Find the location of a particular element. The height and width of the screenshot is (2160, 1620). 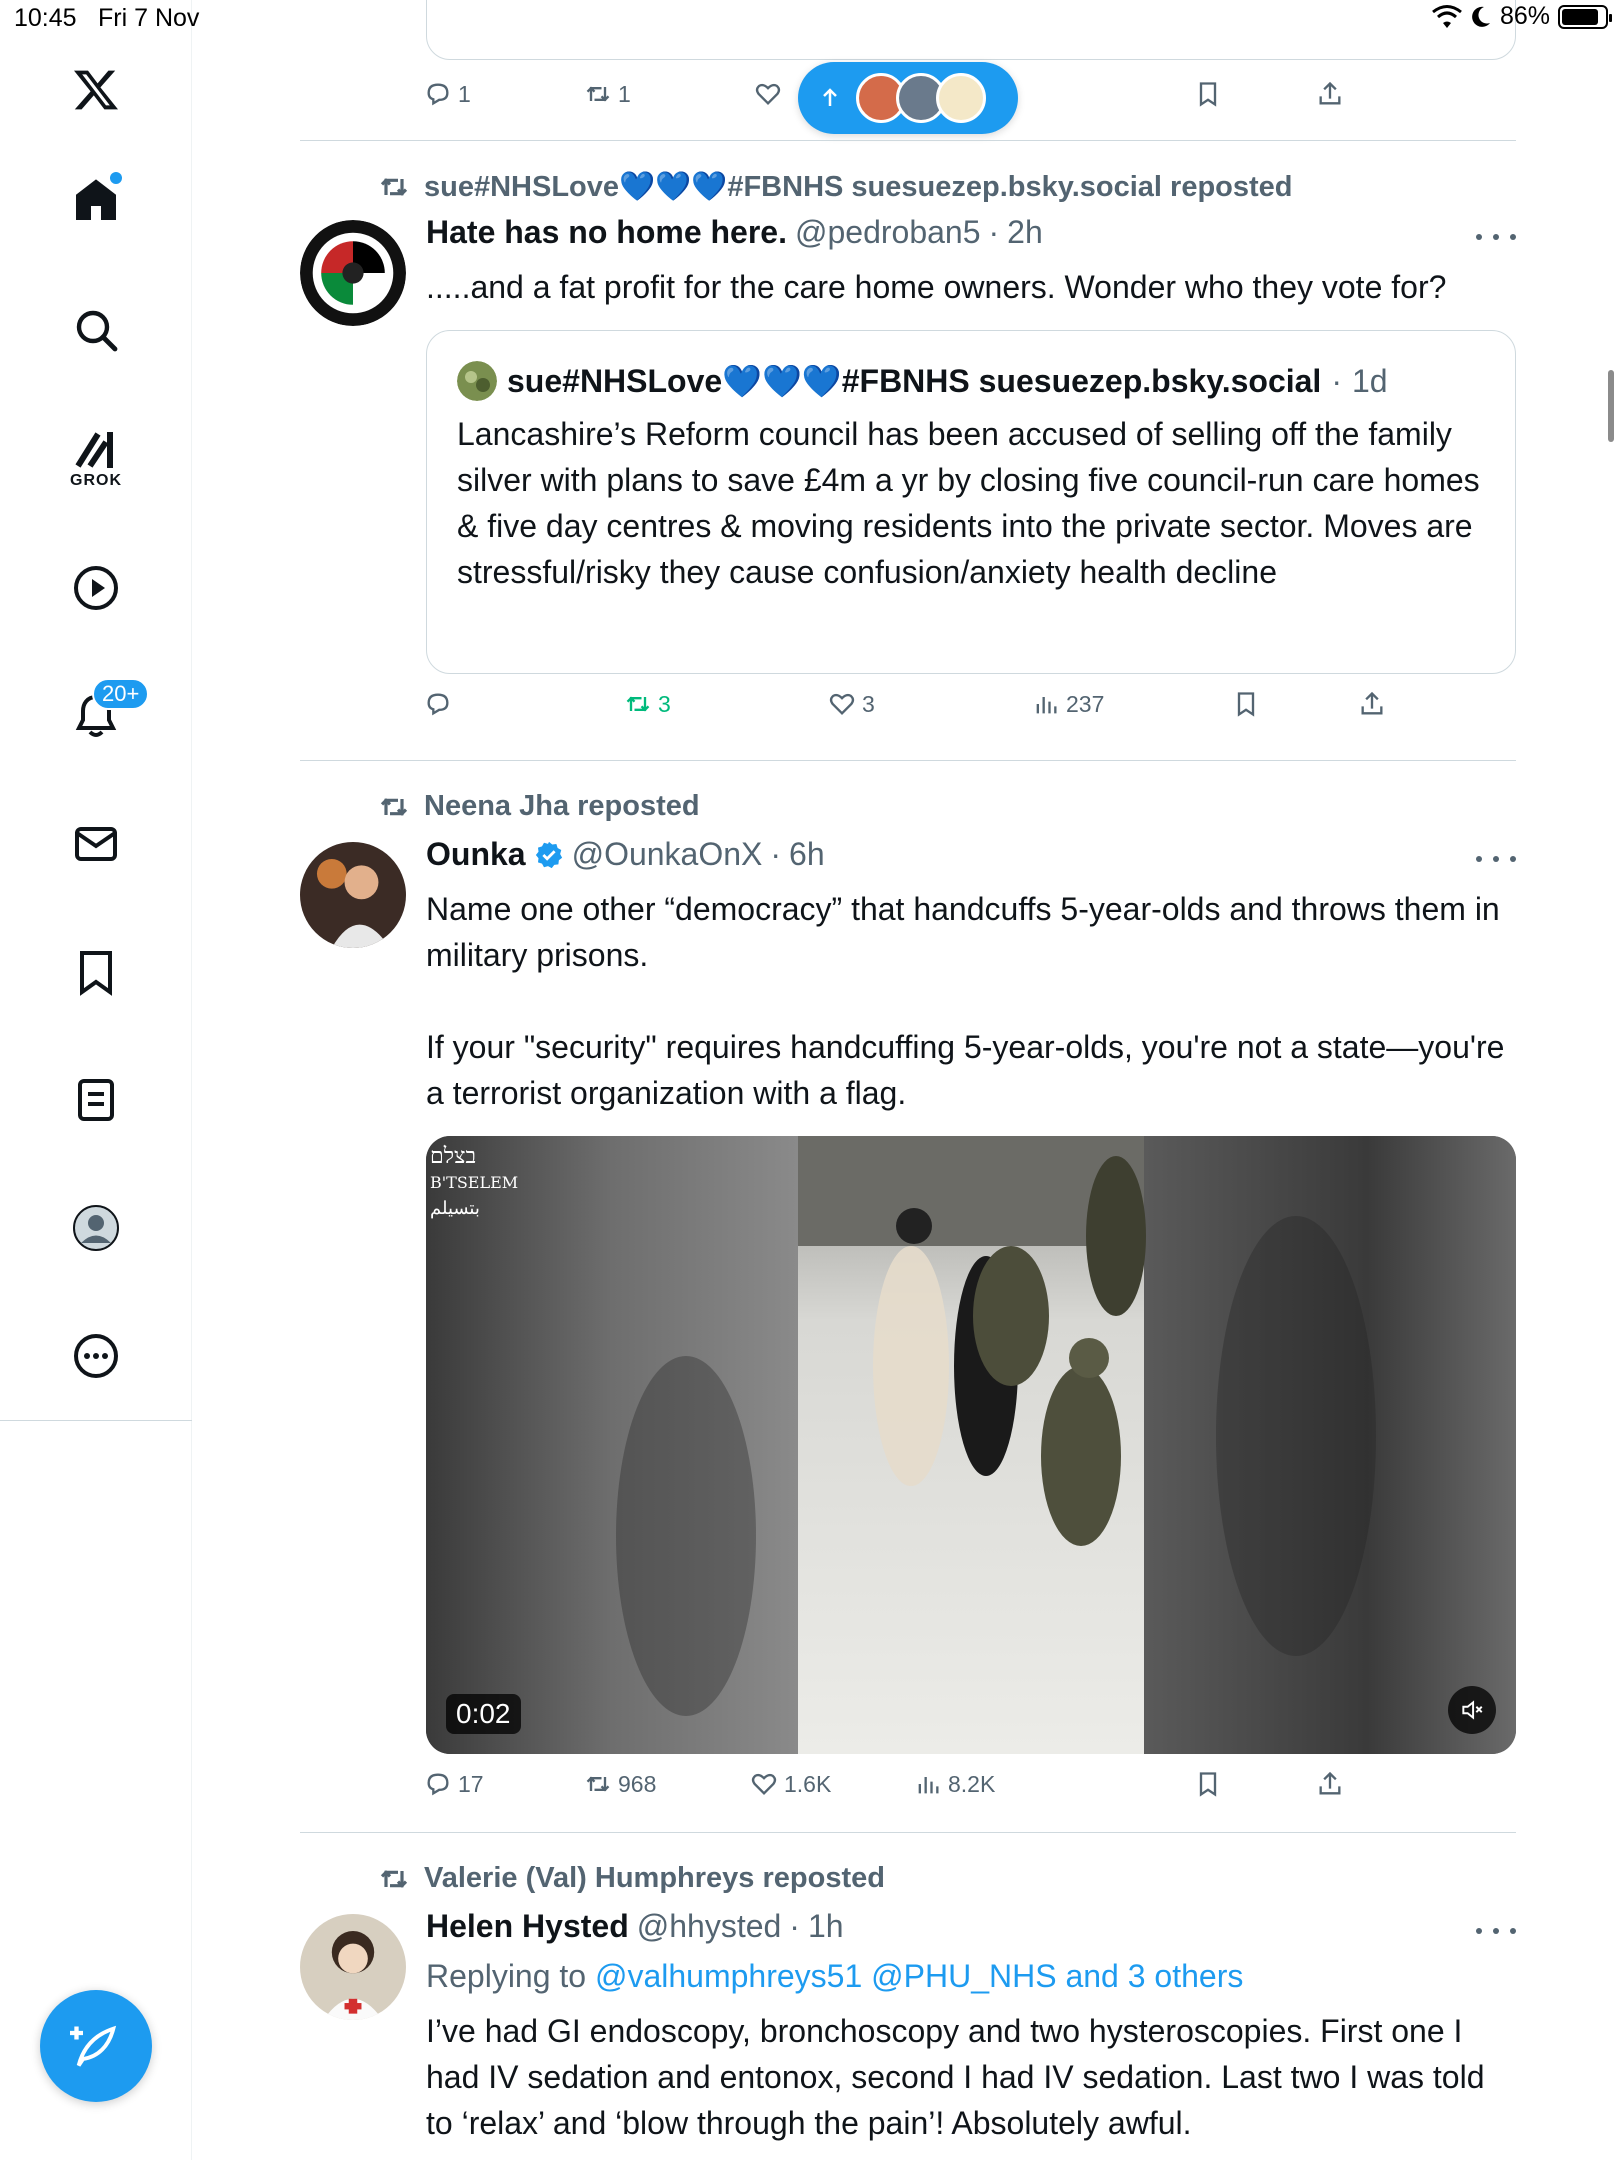

replying-to-users: @valhumphreys51 @PHU_NHS and 3 others is located at coordinates (919, 1976).